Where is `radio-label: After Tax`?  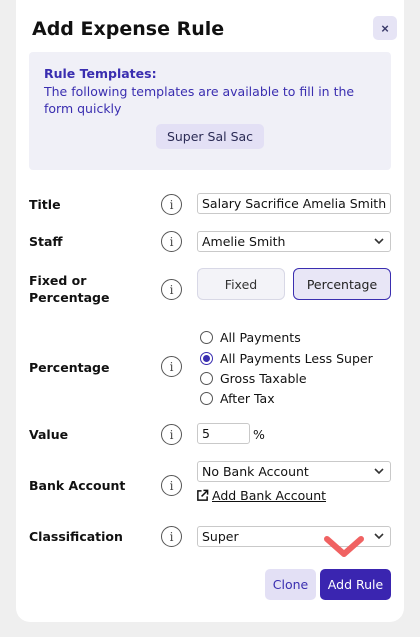 radio-label: After Tax is located at coordinates (247, 398).